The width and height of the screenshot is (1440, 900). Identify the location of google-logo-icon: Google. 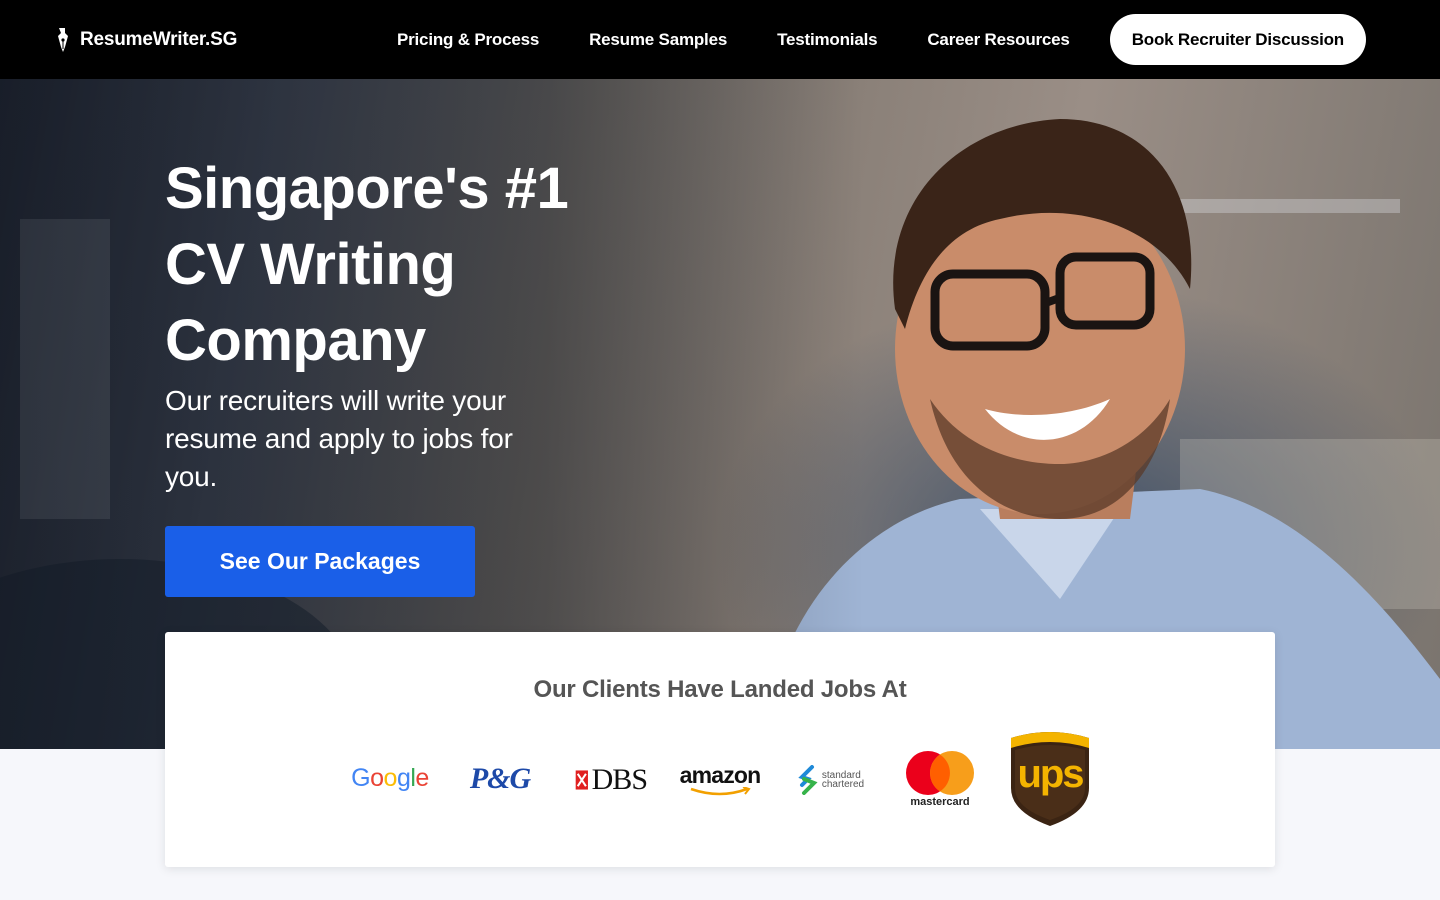
(390, 778).